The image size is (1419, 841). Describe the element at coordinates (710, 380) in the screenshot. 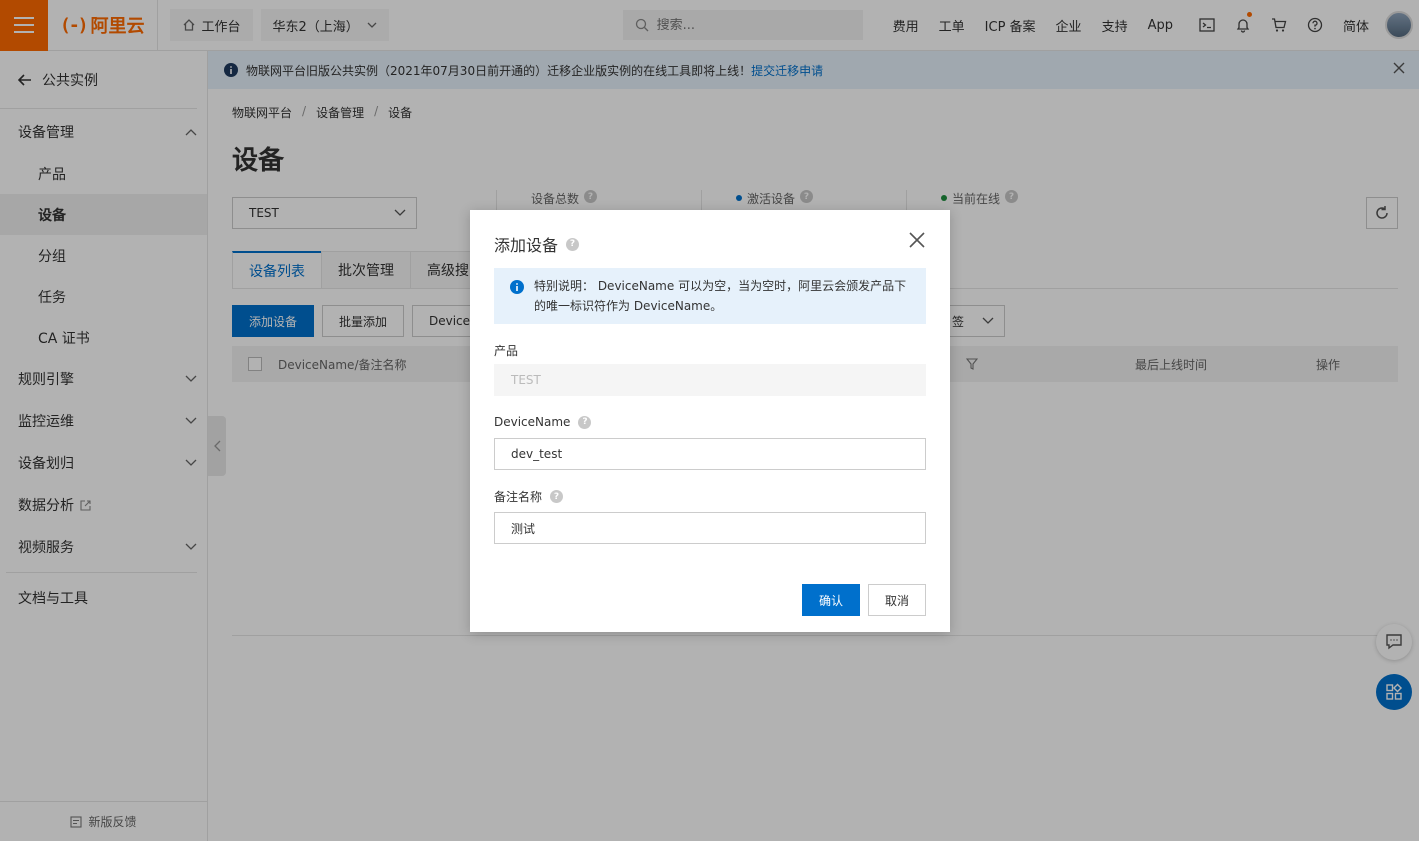

I see `product-field: TEST` at that location.